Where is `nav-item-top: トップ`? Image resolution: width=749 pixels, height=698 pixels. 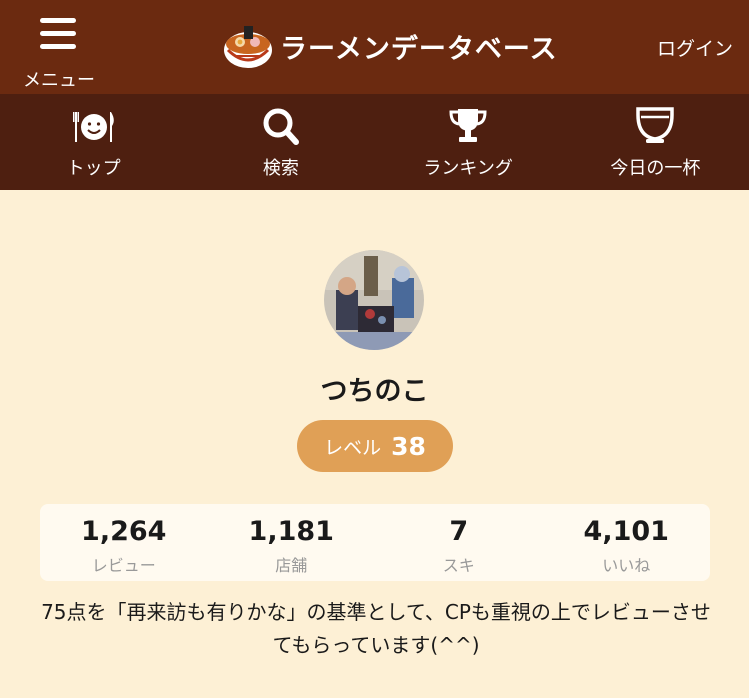
nav-item-top: トップ is located at coordinates (93, 142).